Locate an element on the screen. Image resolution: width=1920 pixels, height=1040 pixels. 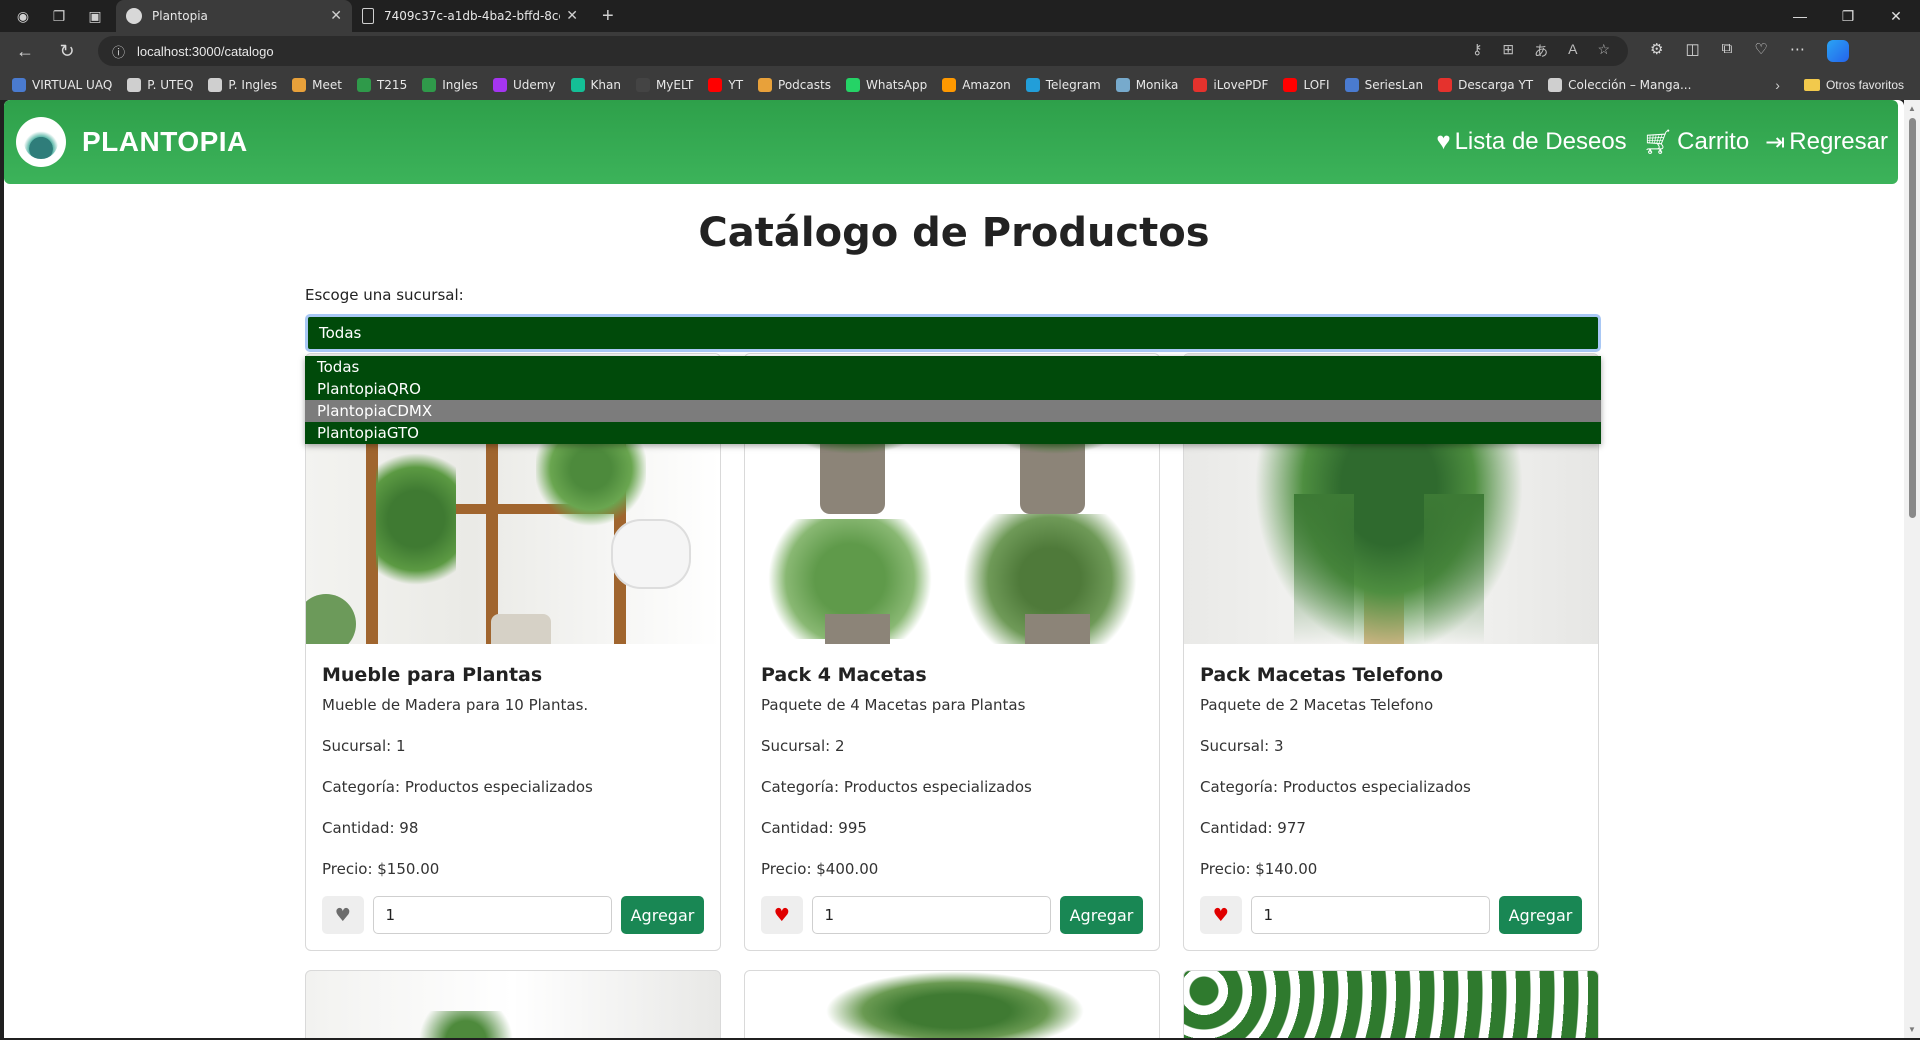
bookmark-label: Meet is located at coordinates (327, 85).